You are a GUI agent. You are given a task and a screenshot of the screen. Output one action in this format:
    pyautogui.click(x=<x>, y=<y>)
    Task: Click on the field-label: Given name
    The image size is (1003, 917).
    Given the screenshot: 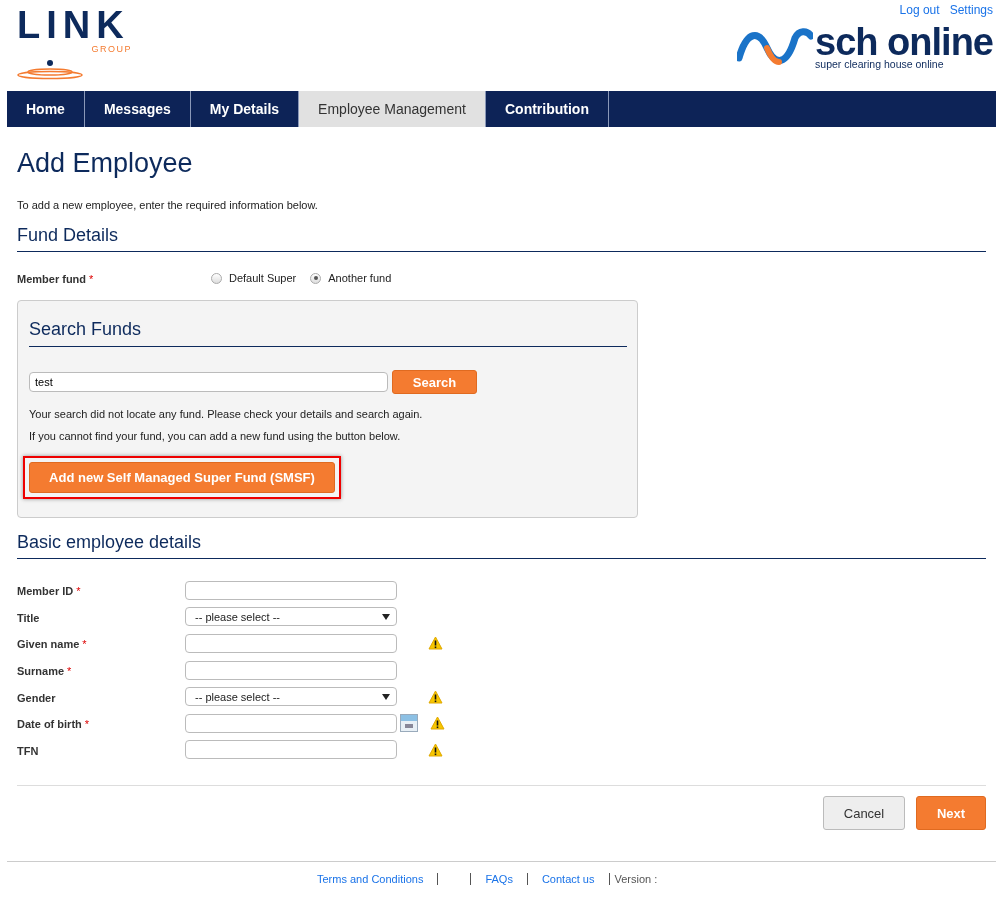 What is the action you would take?
    pyautogui.click(x=48, y=644)
    